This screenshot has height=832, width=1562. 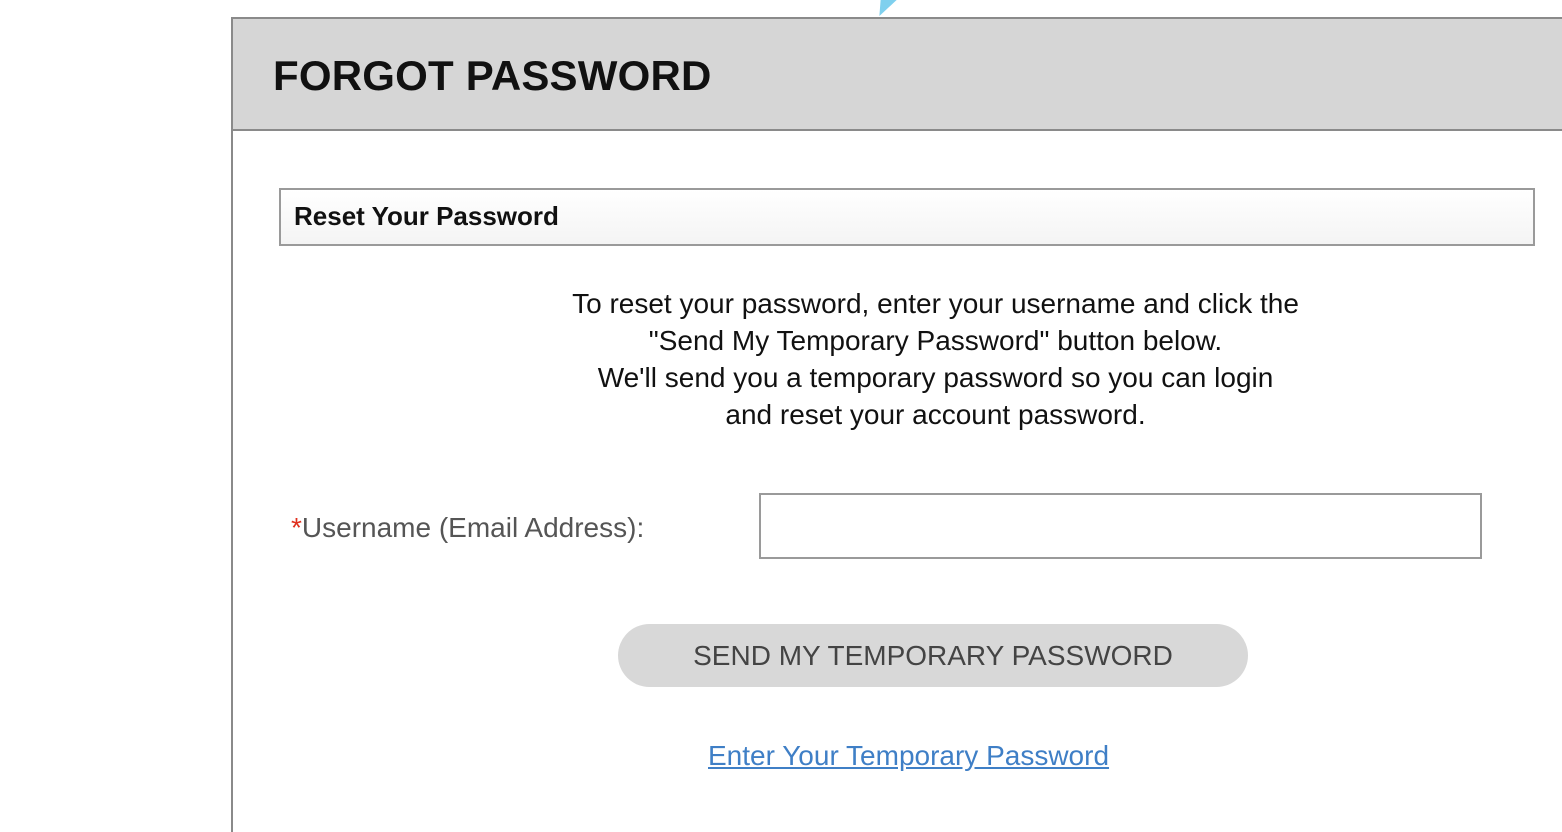 What do you see at coordinates (426, 216) in the screenshot?
I see `section-title: Reset Your Password` at bounding box center [426, 216].